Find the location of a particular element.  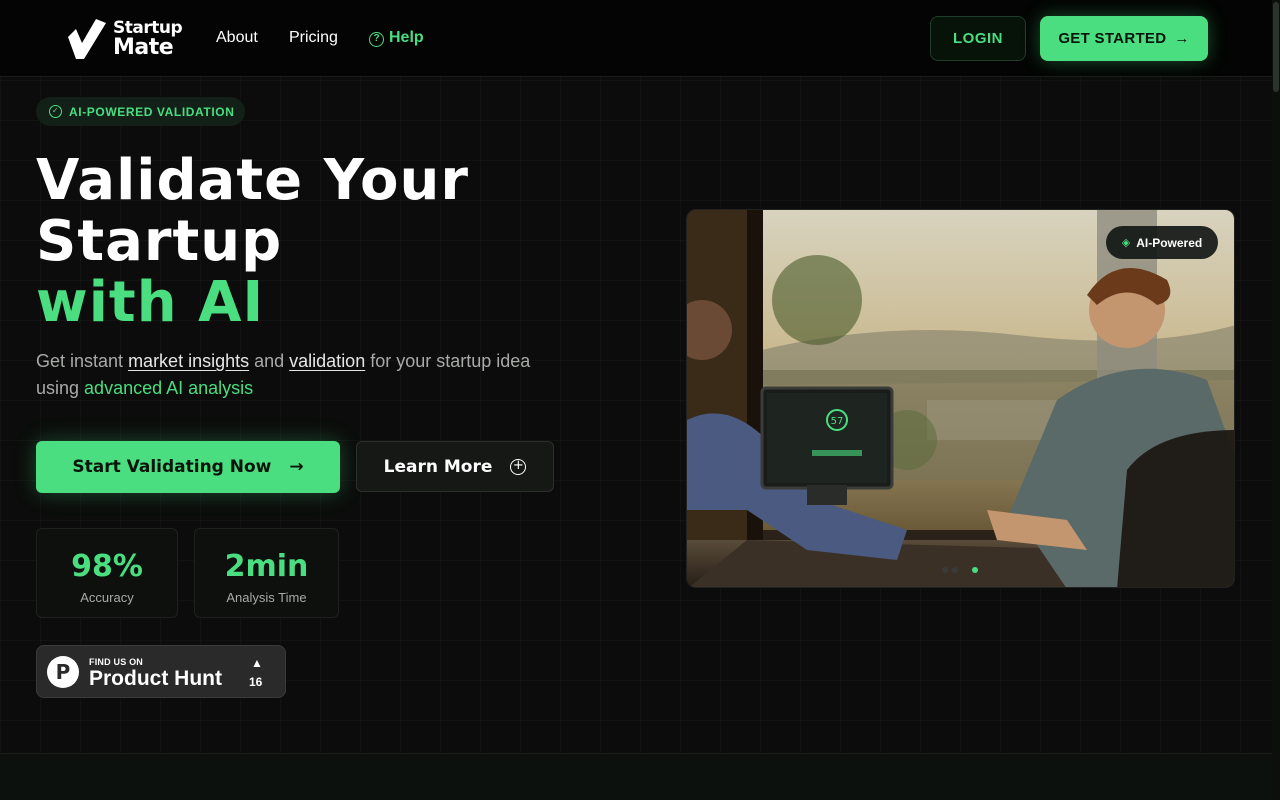

logo-line-2: Mate is located at coordinates (143, 47).